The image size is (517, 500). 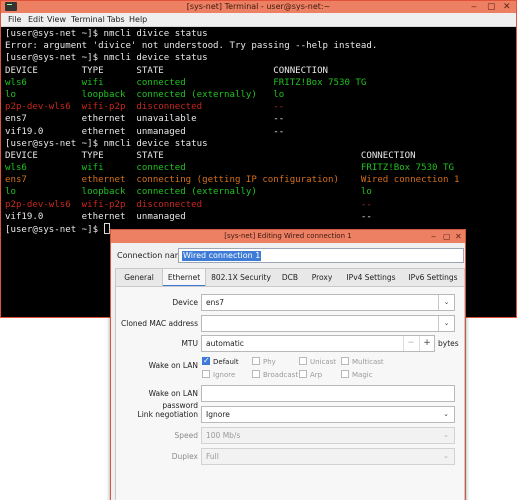 I want to click on tab-dcb: DCB, so click(x=290, y=277).